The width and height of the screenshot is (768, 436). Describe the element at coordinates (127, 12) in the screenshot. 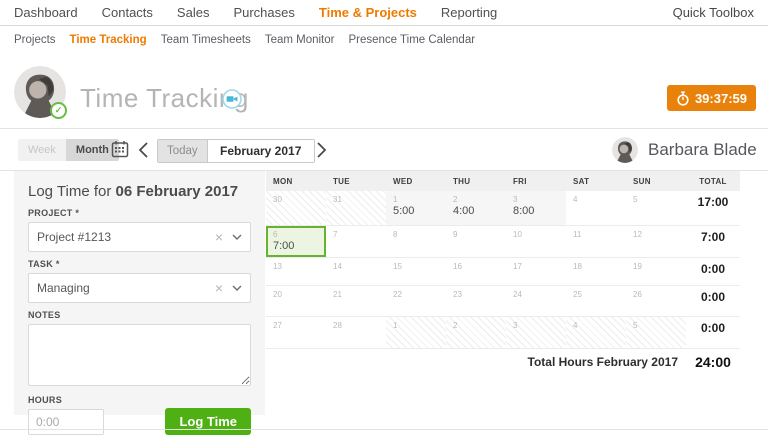

I see `nav-item-contacts: Contacts` at that location.